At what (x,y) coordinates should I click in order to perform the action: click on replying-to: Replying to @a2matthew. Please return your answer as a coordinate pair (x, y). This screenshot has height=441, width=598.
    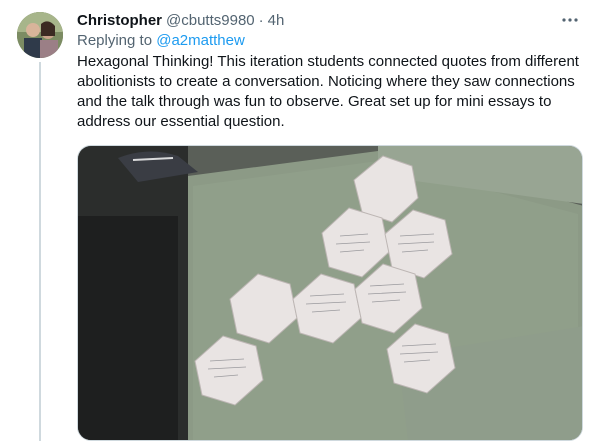
    Looking at the image, I should click on (161, 40).